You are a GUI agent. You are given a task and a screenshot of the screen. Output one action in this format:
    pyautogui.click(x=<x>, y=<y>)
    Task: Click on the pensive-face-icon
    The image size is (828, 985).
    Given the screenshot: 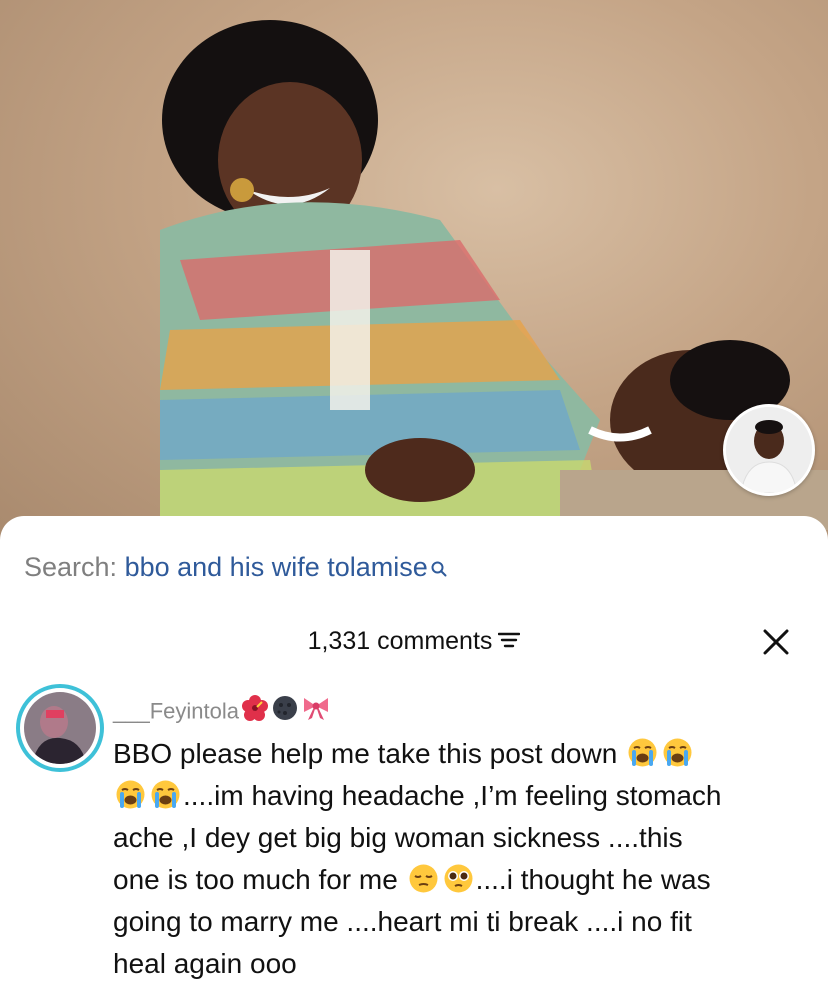 What is the action you would take?
    pyautogui.click(x=423, y=878)
    